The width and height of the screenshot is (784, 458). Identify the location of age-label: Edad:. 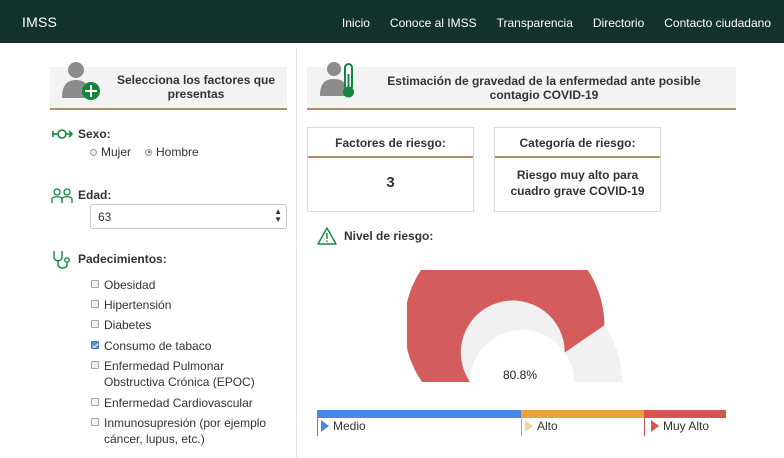
(95, 195).